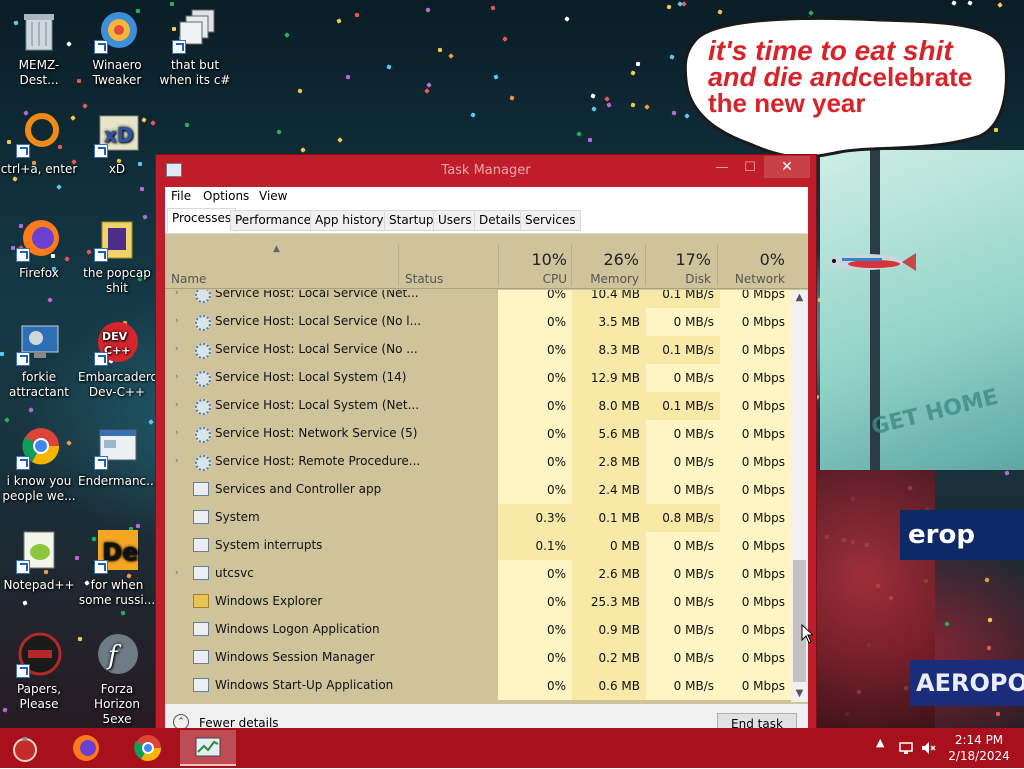 This screenshot has height=769, width=1024. I want to click on menu-view: View, so click(273, 196).